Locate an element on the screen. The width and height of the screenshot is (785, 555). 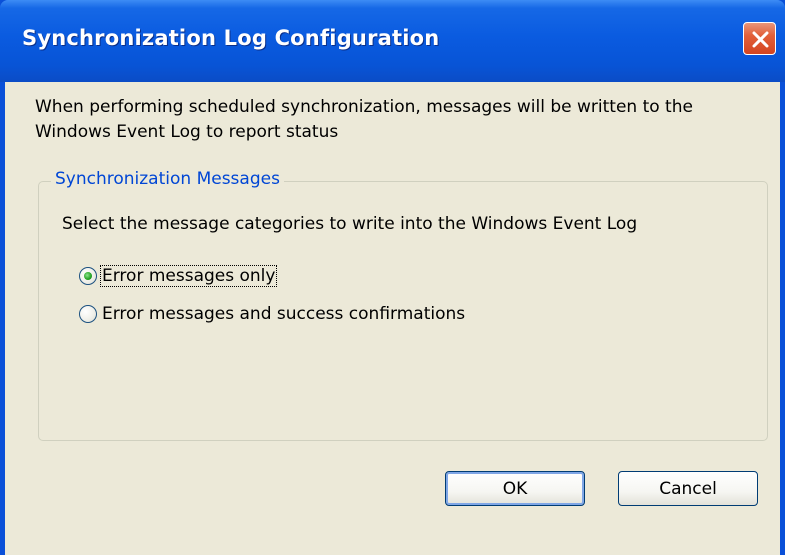
radio-button-selected is located at coordinates (88, 276).